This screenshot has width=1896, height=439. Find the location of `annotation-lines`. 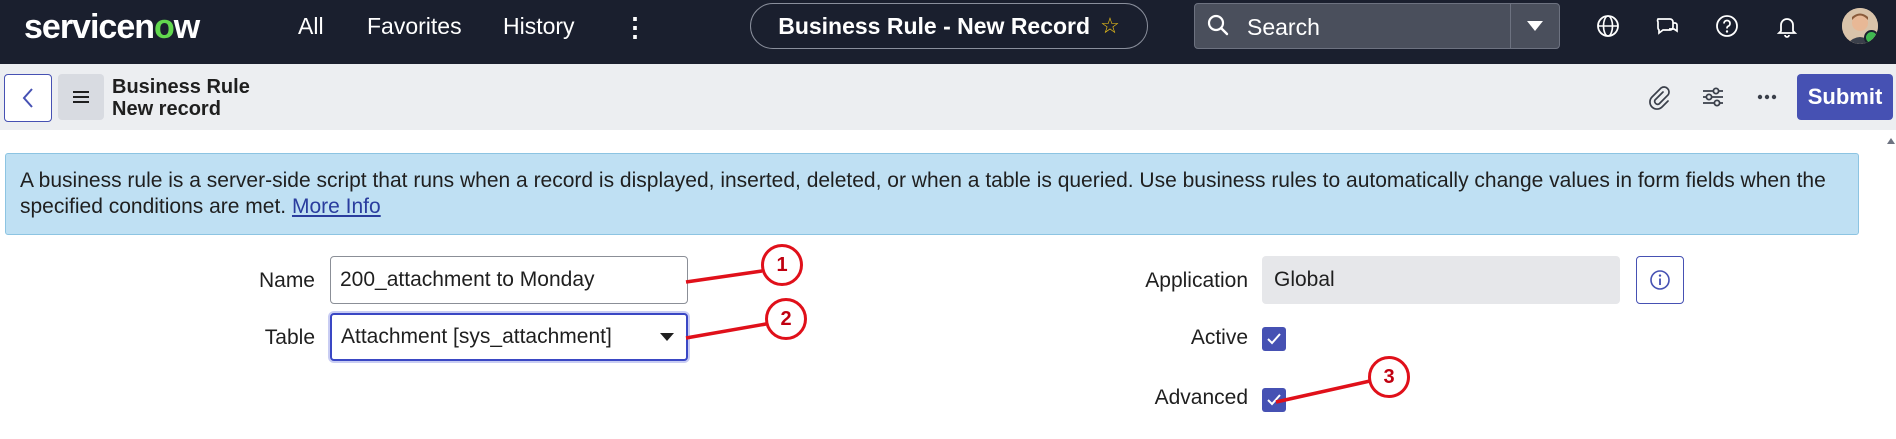

annotation-lines is located at coordinates (1028, 336).